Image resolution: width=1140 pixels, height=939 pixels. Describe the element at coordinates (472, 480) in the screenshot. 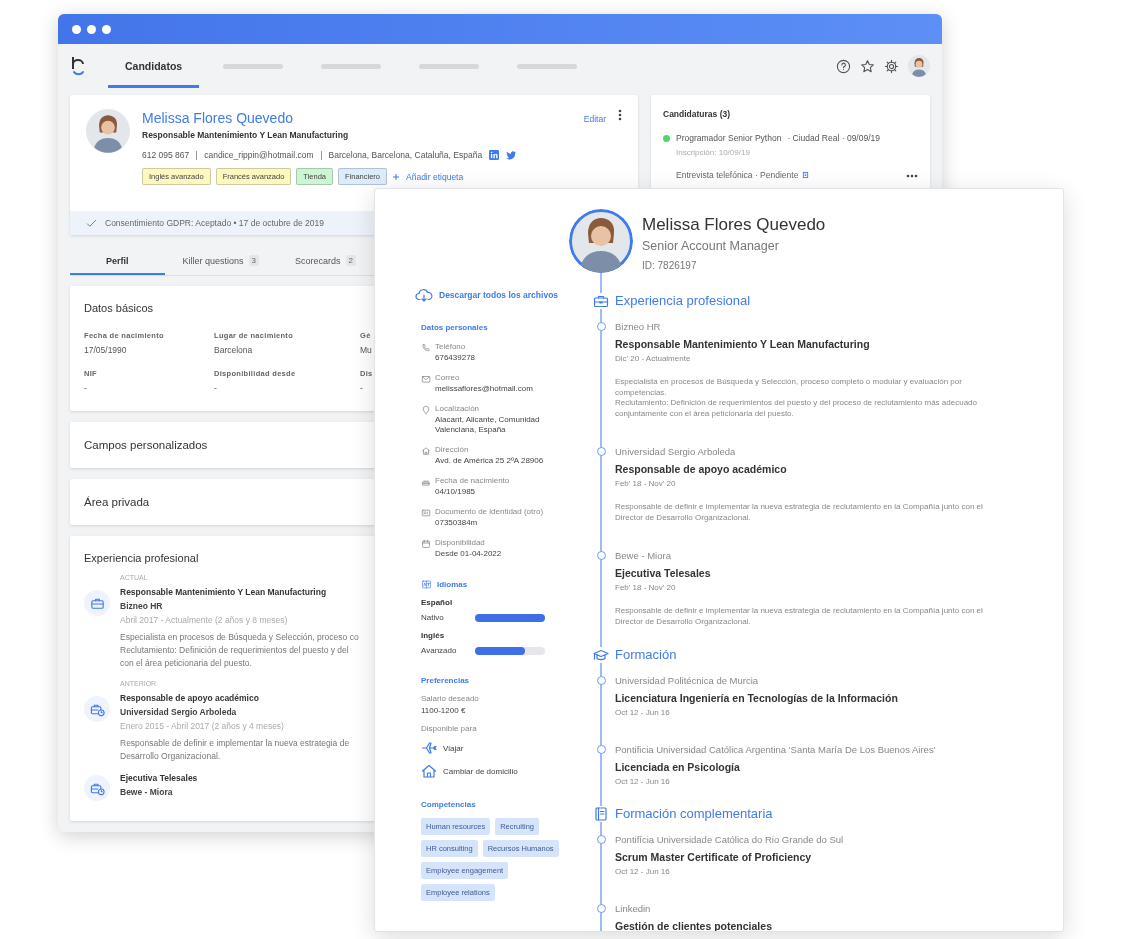

I see `field-label: Fecha de nacimiento` at that location.